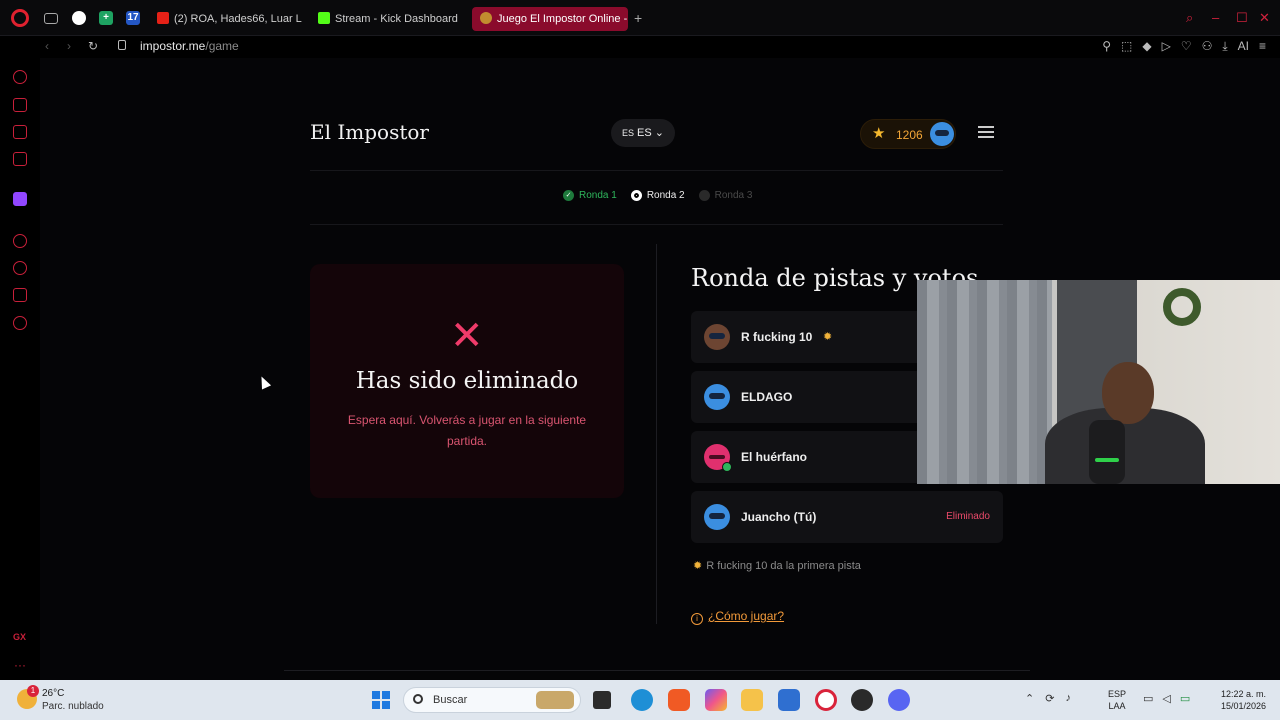  Describe the element at coordinates (20, 268) in the screenshot. I see `history-icon` at that location.